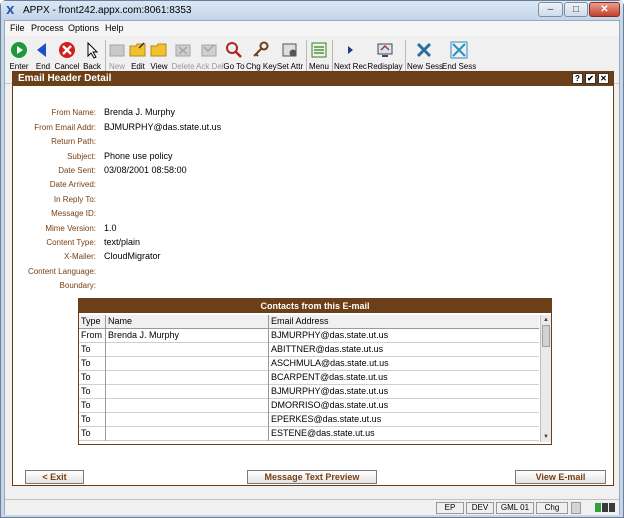 The width and height of the screenshot is (624, 518). Describe the element at coordinates (210, 66) in the screenshot. I see `ack-del-label: Ack Del` at that location.